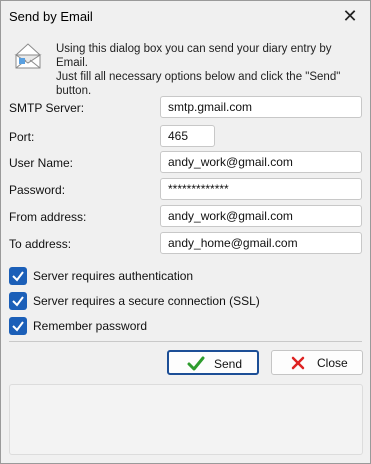 The image size is (371, 464). I want to click on user-name-input: andy_work@gmail.com, so click(261, 162).